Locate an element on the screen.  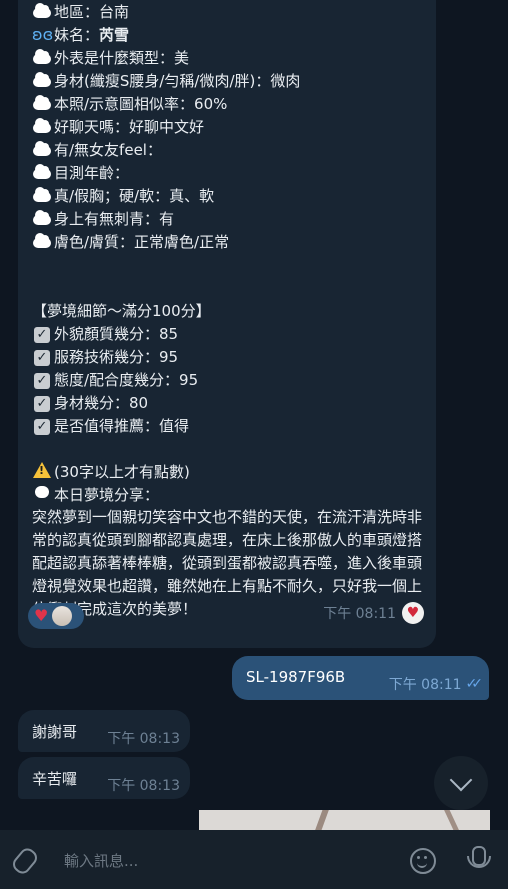
message-time: 下午 08:11 ✓✓ is located at coordinates (436, 684).